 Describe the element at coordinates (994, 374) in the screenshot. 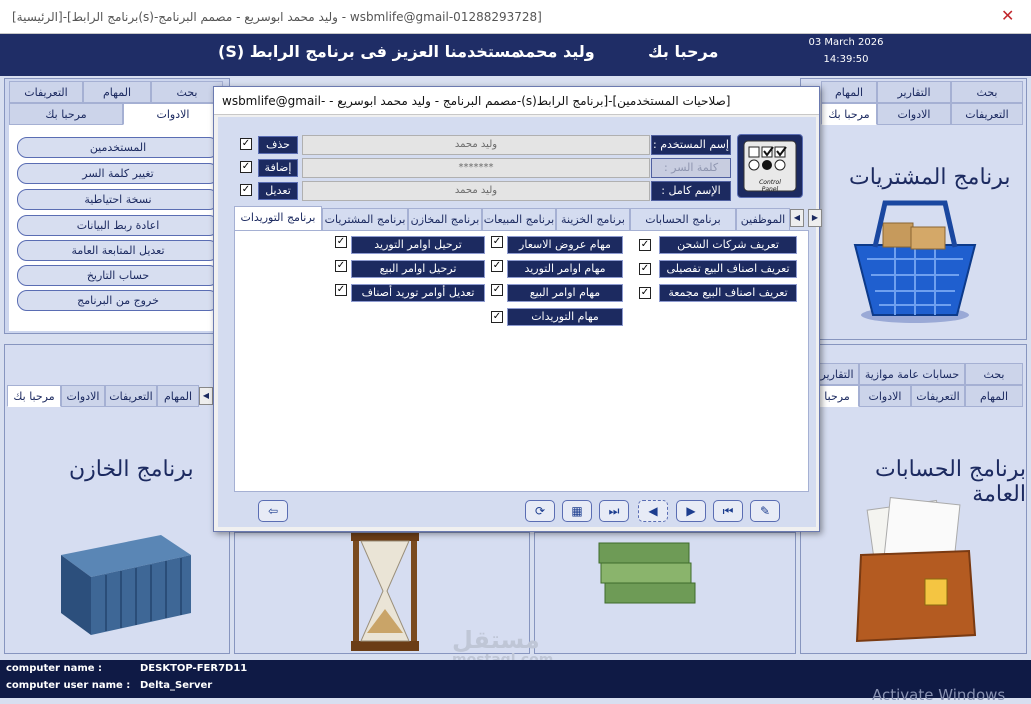

I see `tab-search-rb: بحث` at that location.